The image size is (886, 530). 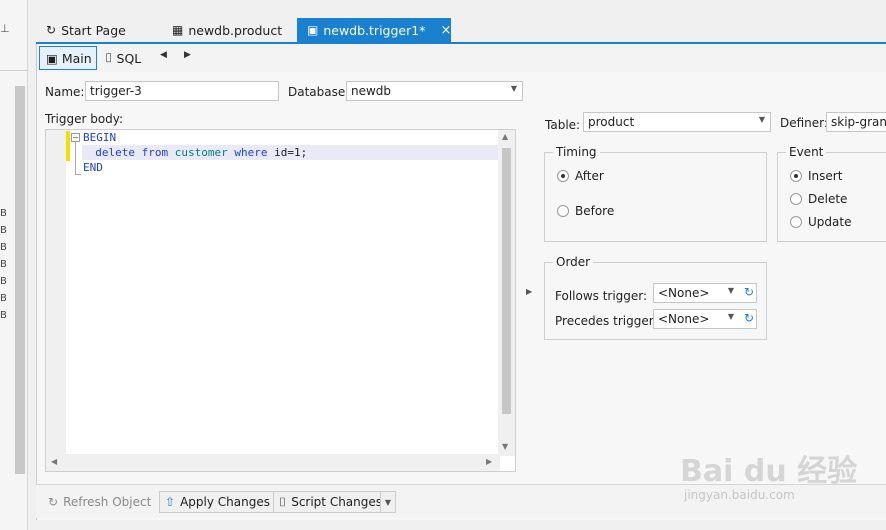 I want to click on keyword: where, so click(x=251, y=152).